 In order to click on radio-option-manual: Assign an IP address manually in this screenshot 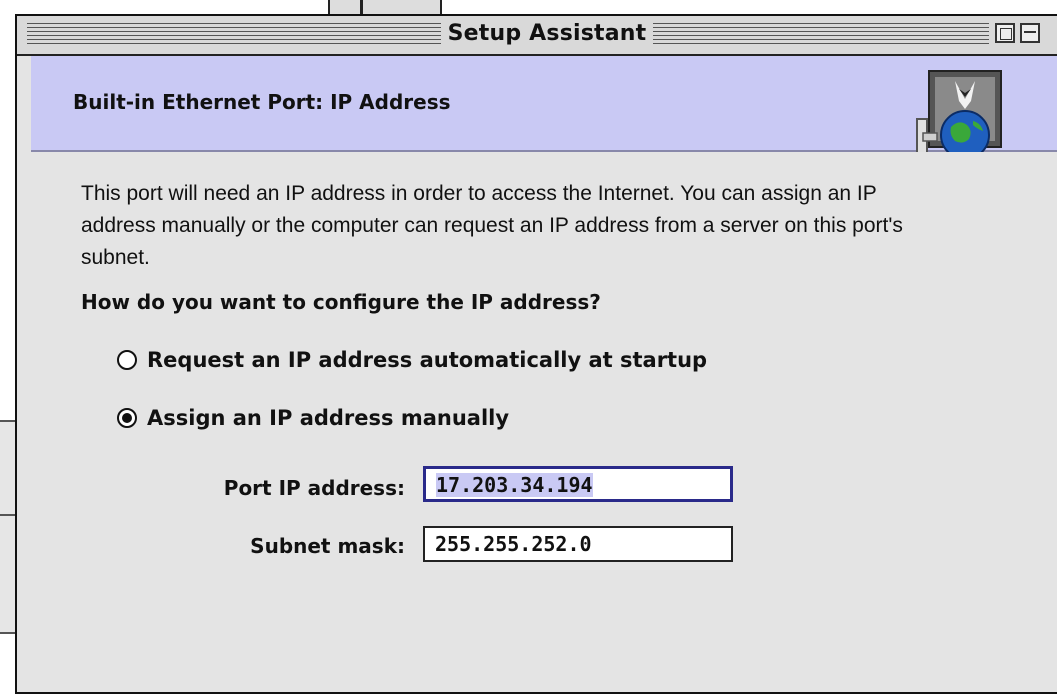, I will do `click(313, 418)`.